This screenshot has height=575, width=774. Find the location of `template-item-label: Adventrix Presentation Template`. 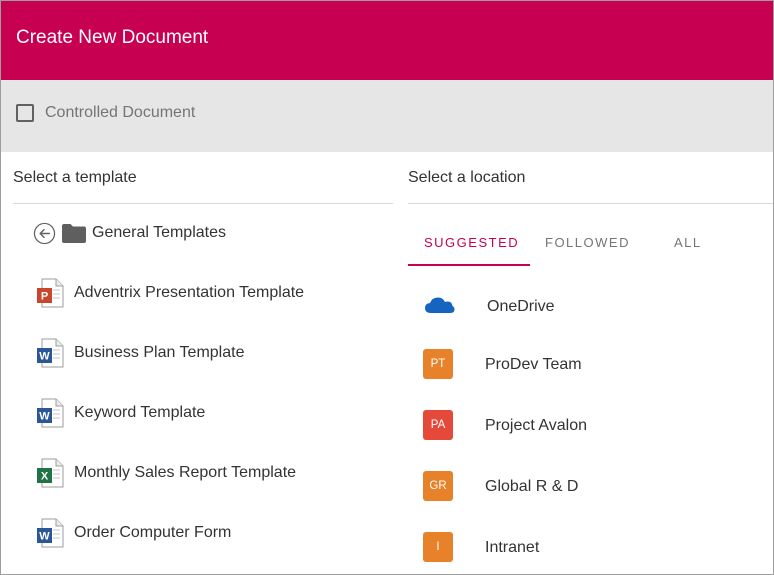

template-item-label: Adventrix Presentation Template is located at coordinates (189, 292).